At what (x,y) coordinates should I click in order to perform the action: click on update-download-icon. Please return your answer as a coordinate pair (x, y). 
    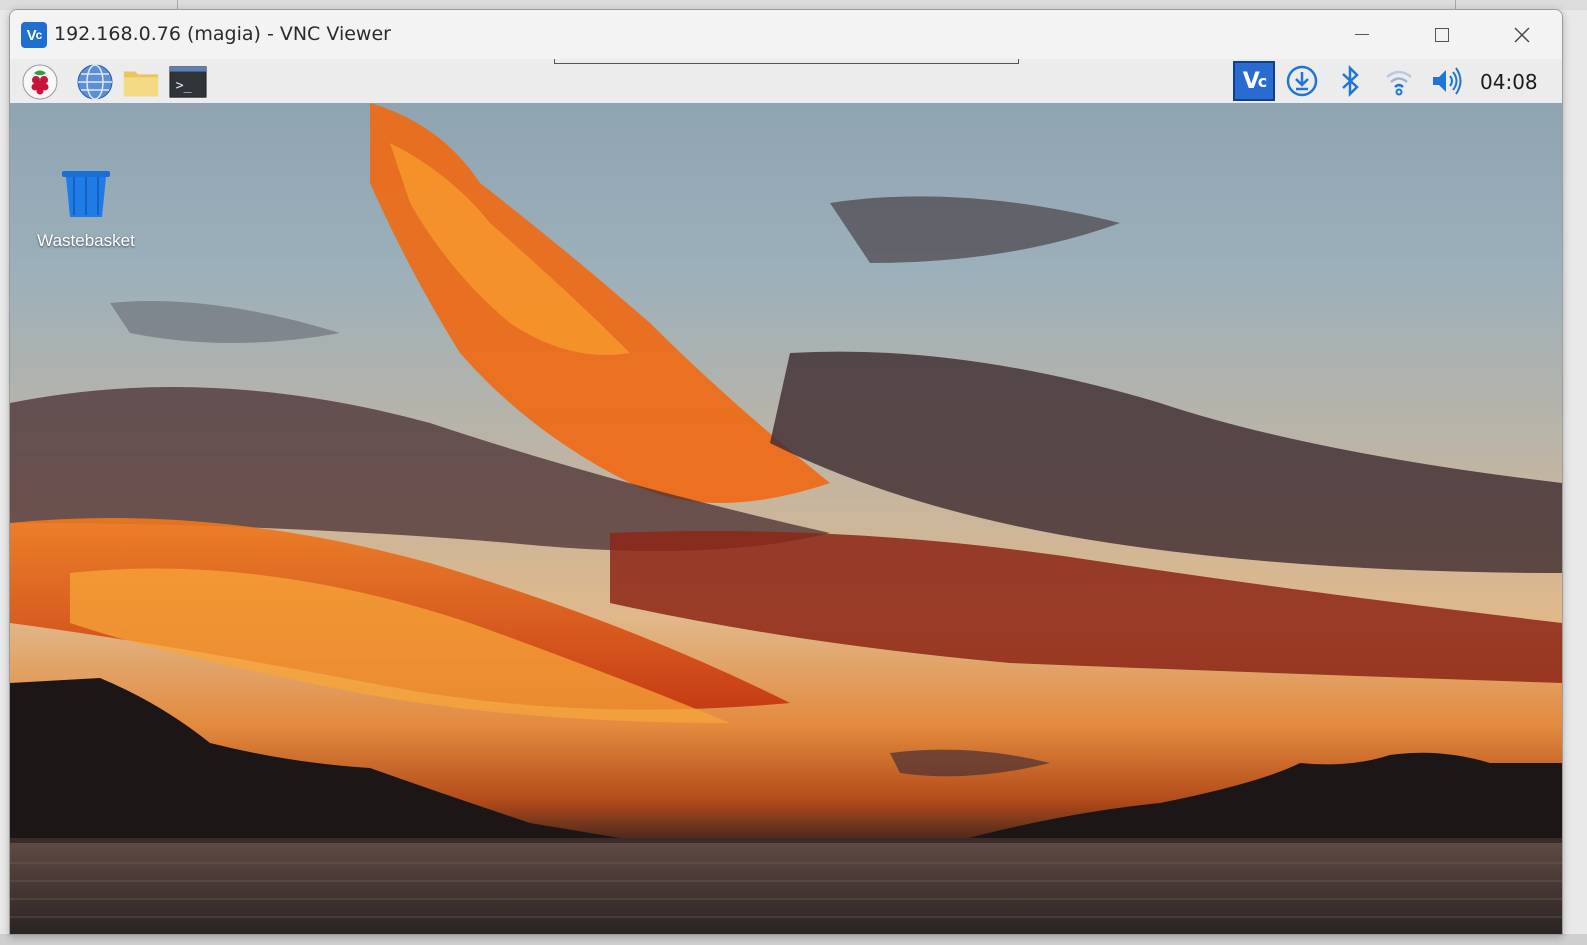
    Looking at the image, I should click on (1302, 81).